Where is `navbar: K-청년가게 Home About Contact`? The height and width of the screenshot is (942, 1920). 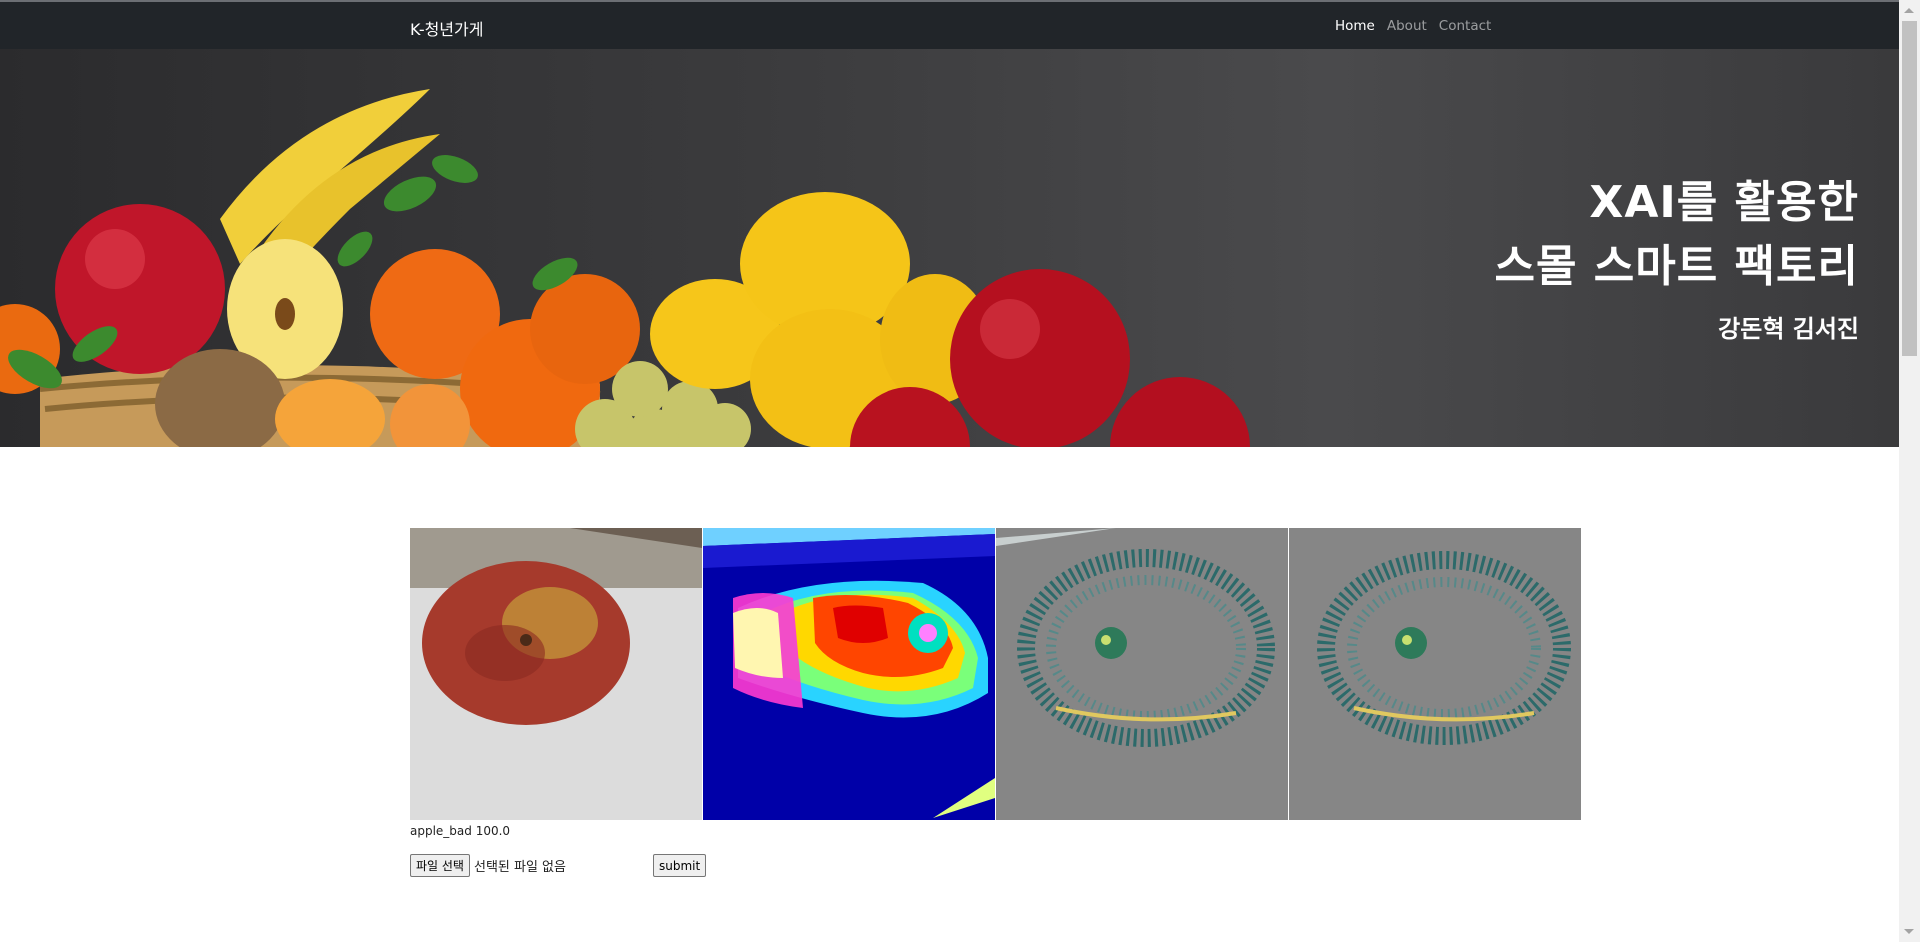
navbar: K-청년가게 Home About Contact is located at coordinates (949, 25).